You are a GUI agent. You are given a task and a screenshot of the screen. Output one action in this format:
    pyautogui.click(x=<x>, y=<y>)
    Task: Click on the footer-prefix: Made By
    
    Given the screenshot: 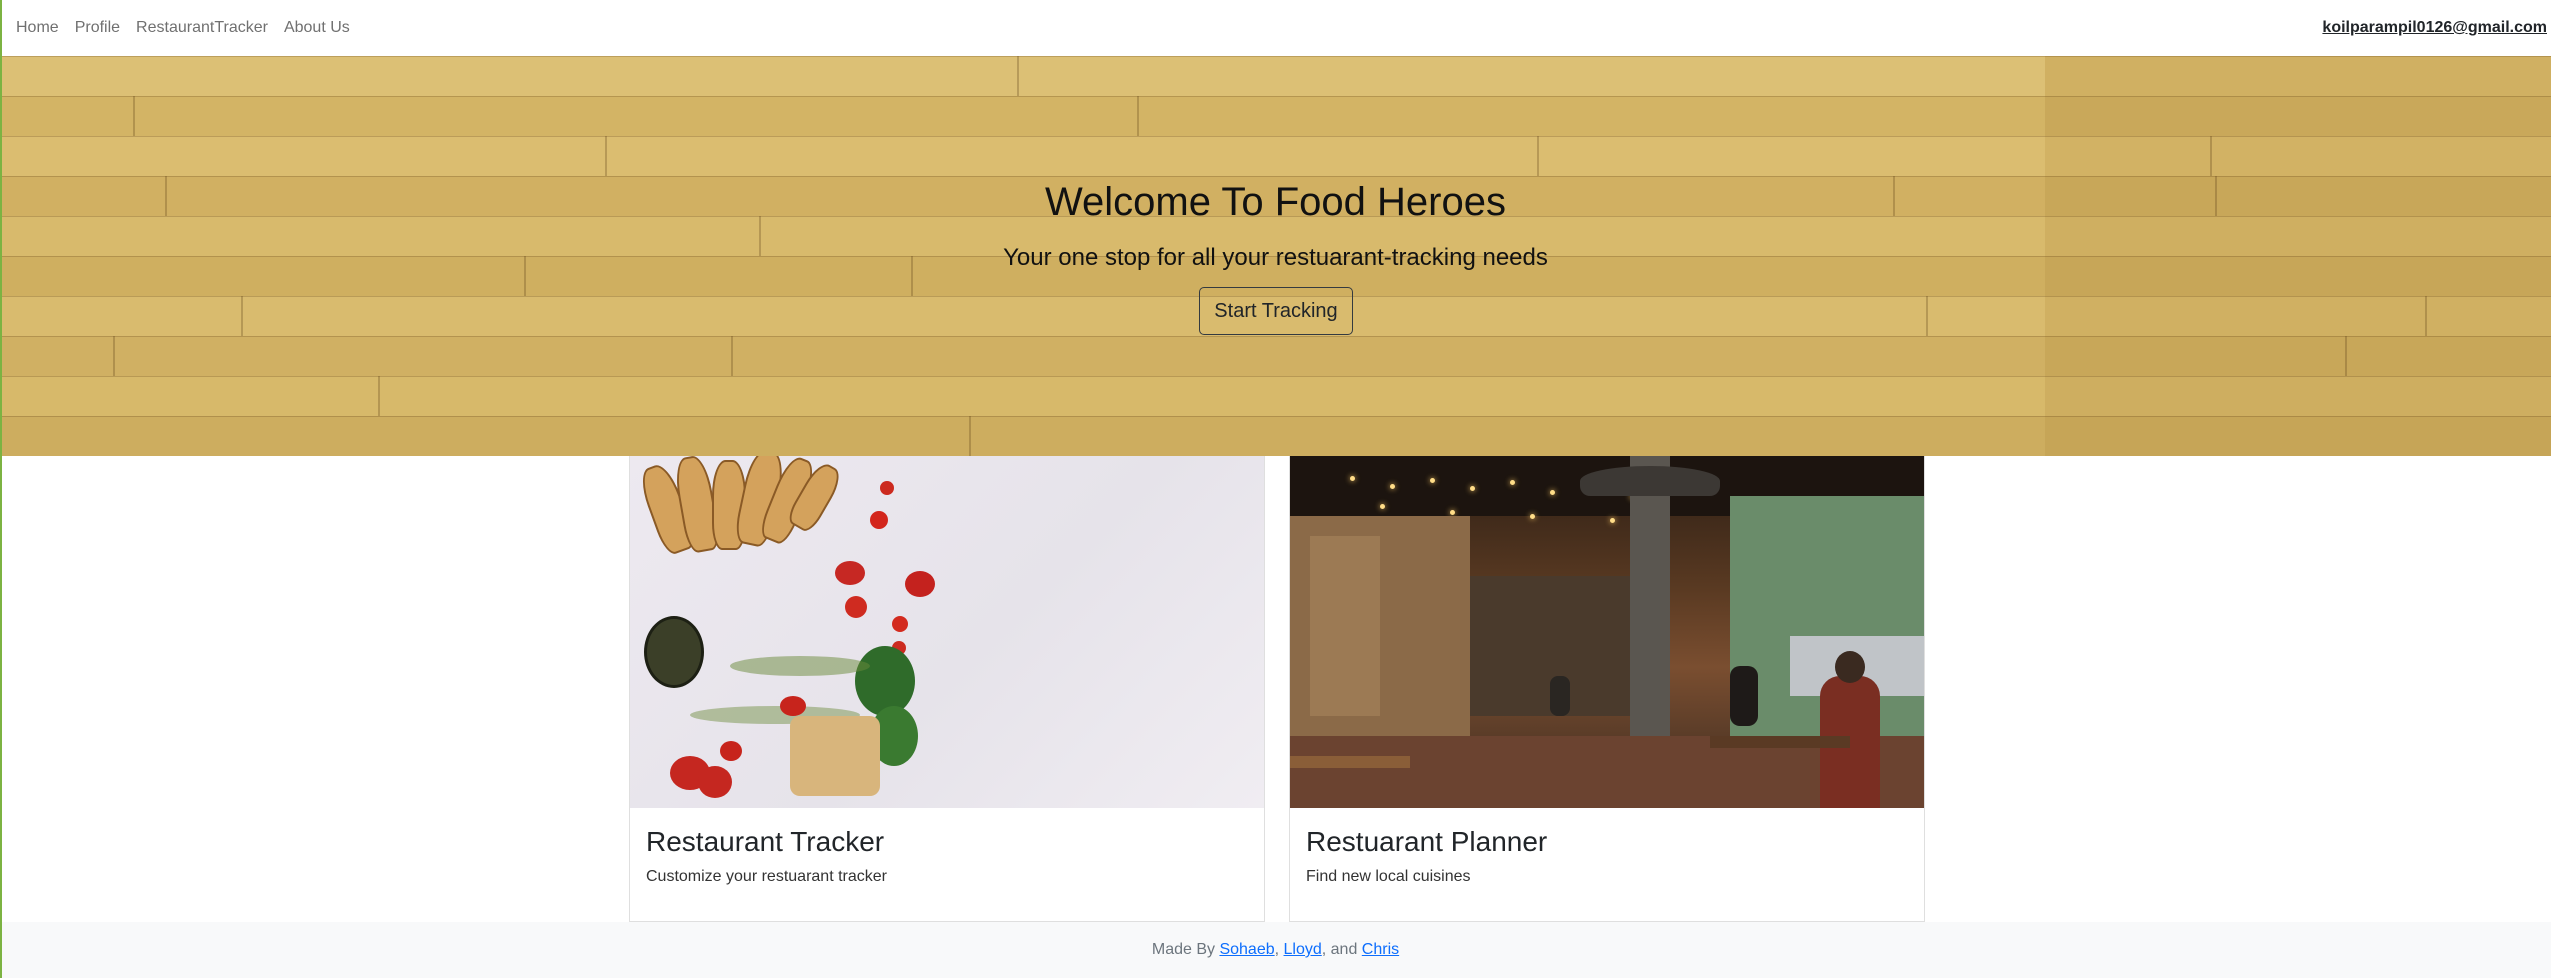 What is the action you would take?
    pyautogui.click(x=1185, y=949)
    